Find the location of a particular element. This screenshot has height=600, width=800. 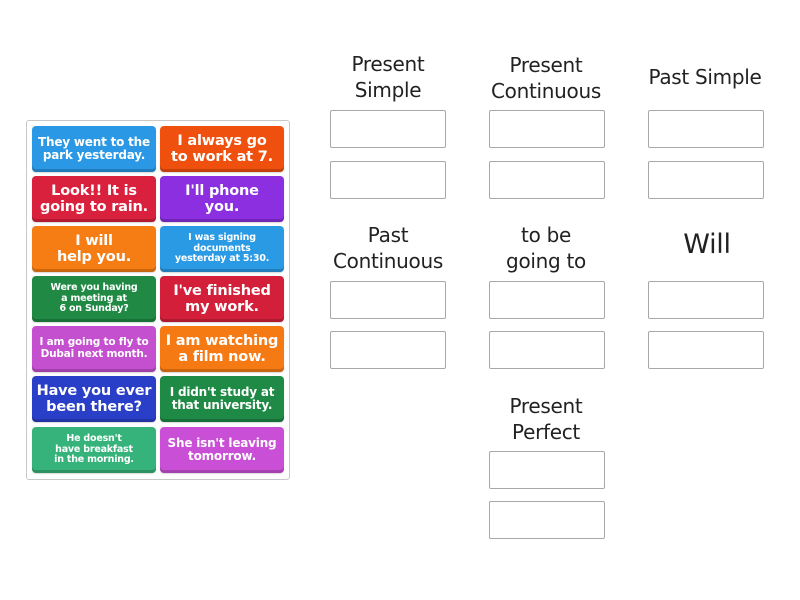

sort-tile: I am watching a film now. is located at coordinates (222, 349).